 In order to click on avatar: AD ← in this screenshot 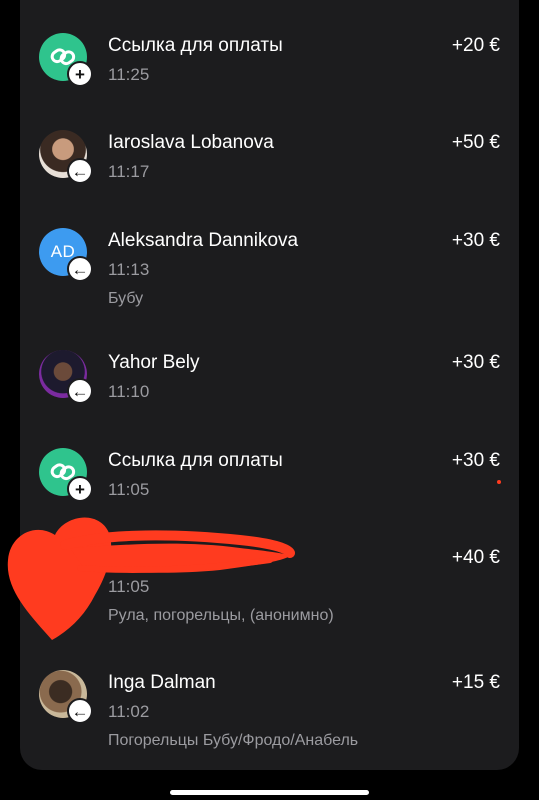, I will do `click(66, 255)`.